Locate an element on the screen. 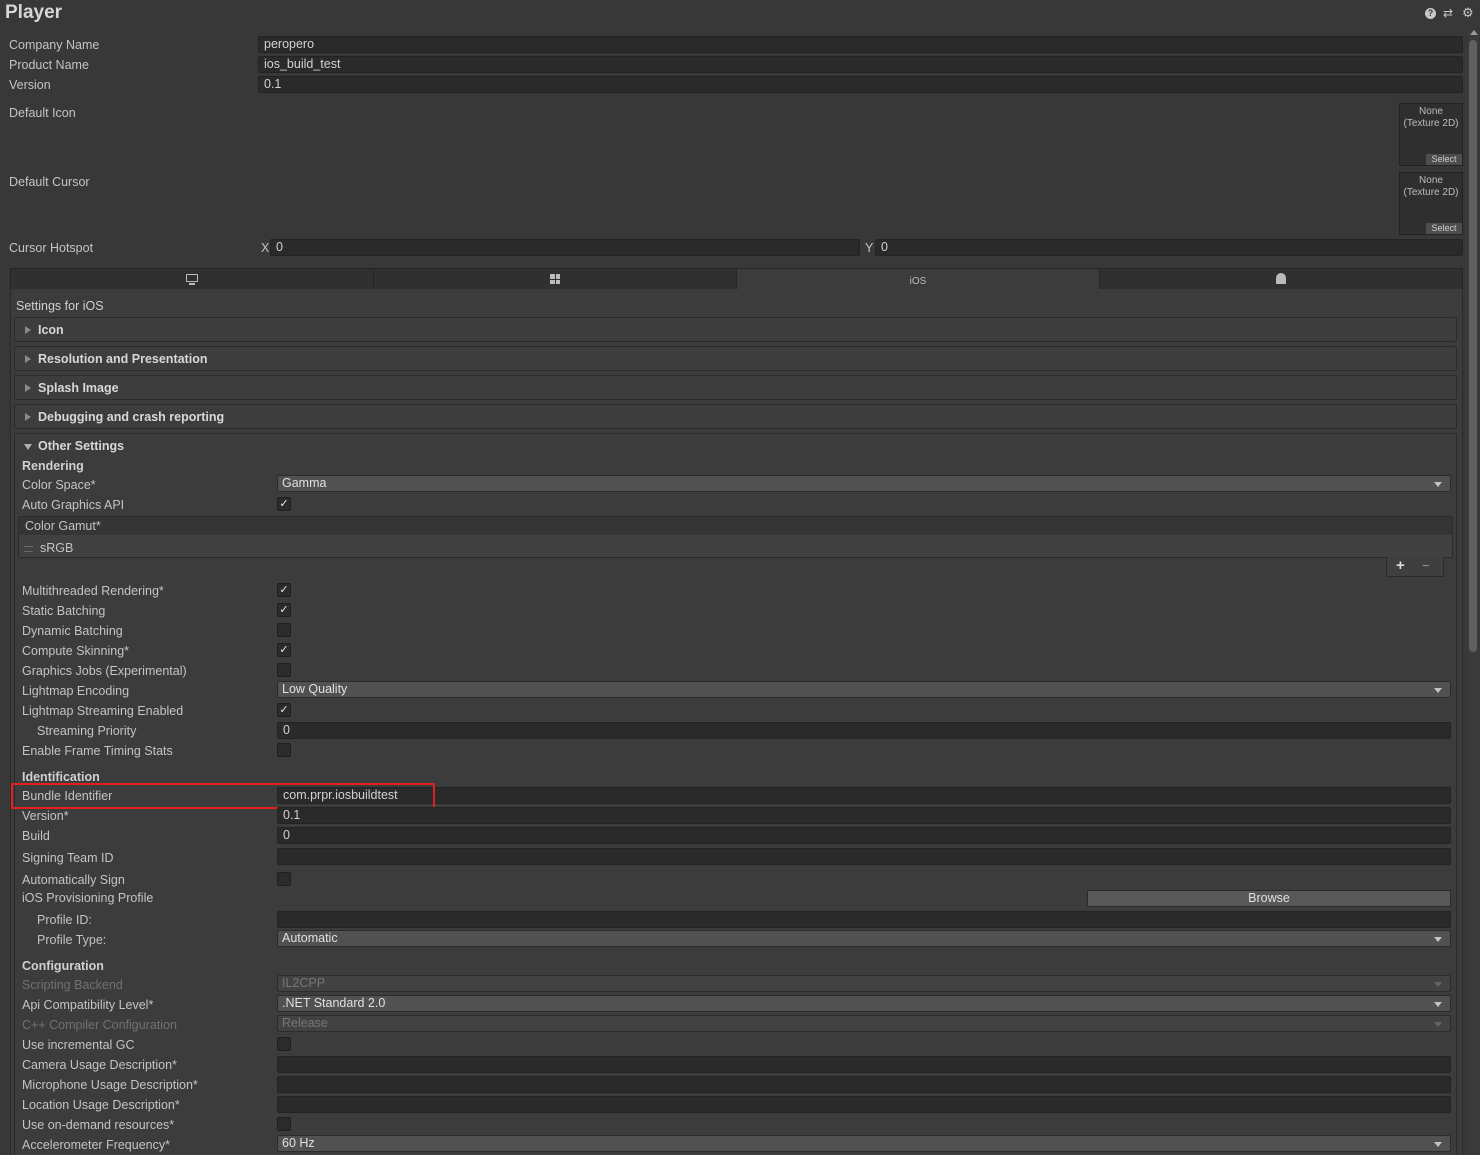 This screenshot has width=1480, height=1155. build-label: Build is located at coordinates (36, 836).